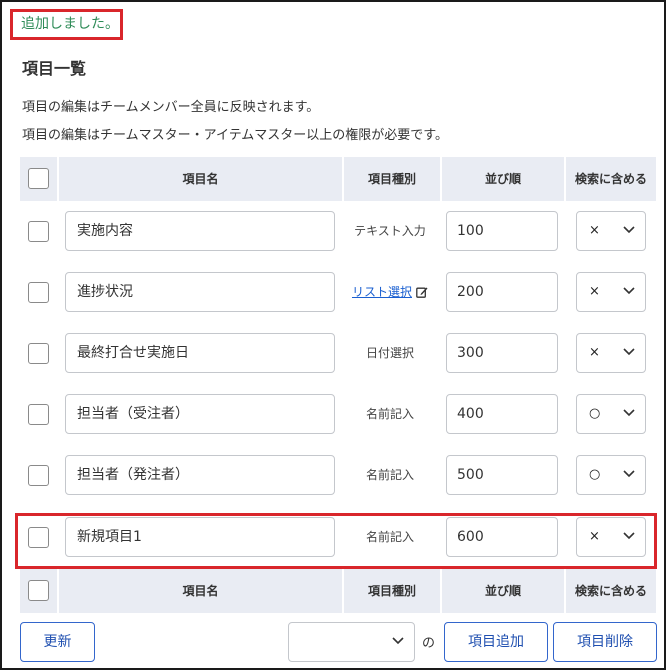 The height and width of the screenshot is (670, 666). Describe the element at coordinates (496, 642) in the screenshot. I see `add-item-button: 項目追加` at that location.